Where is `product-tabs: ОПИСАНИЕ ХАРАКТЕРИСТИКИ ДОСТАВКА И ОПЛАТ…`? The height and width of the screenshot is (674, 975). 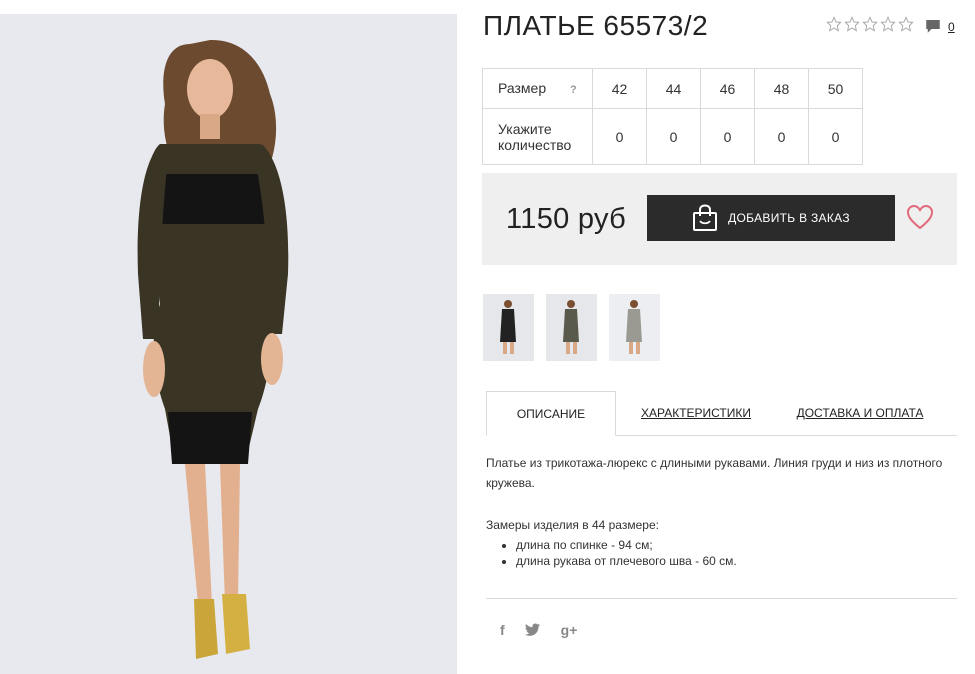
product-tabs: ОПИСАНИЕ ХАРАКТЕРИСТИКИ ДОСТАВКА И ОПЛАТ… is located at coordinates (721, 413).